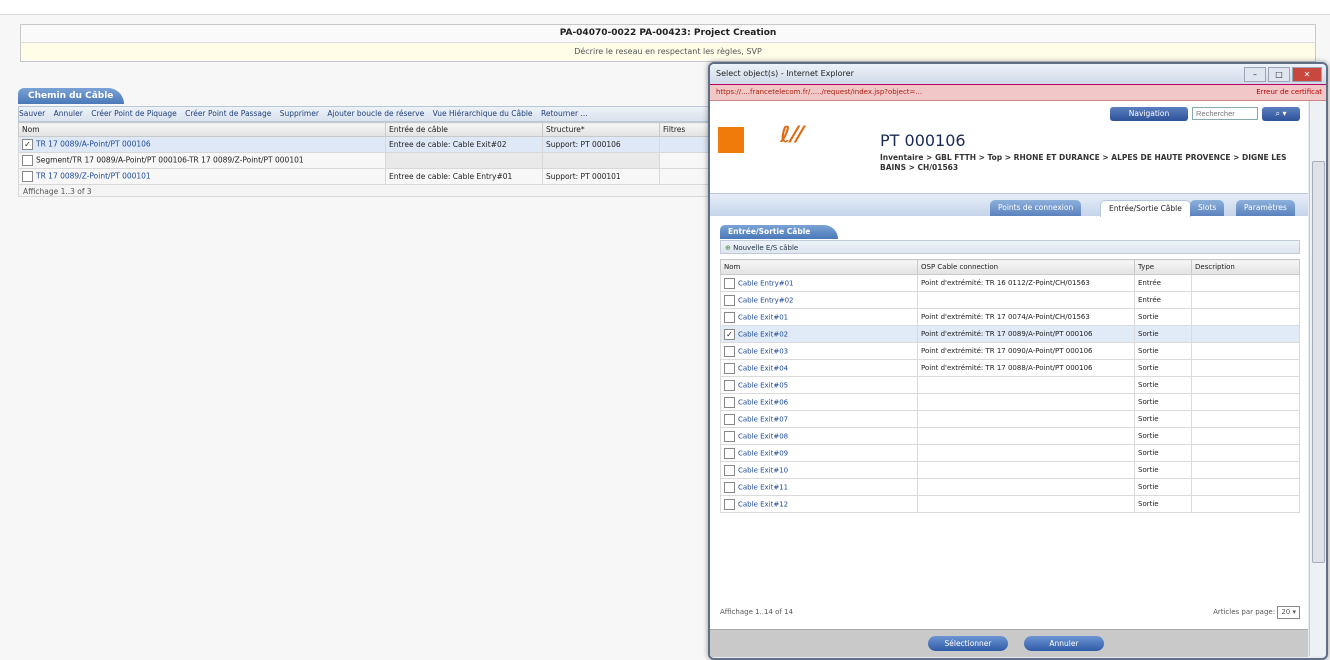  I want to click on hierarchy-view-button: Vue Hiérarchique du Câble, so click(483, 113).